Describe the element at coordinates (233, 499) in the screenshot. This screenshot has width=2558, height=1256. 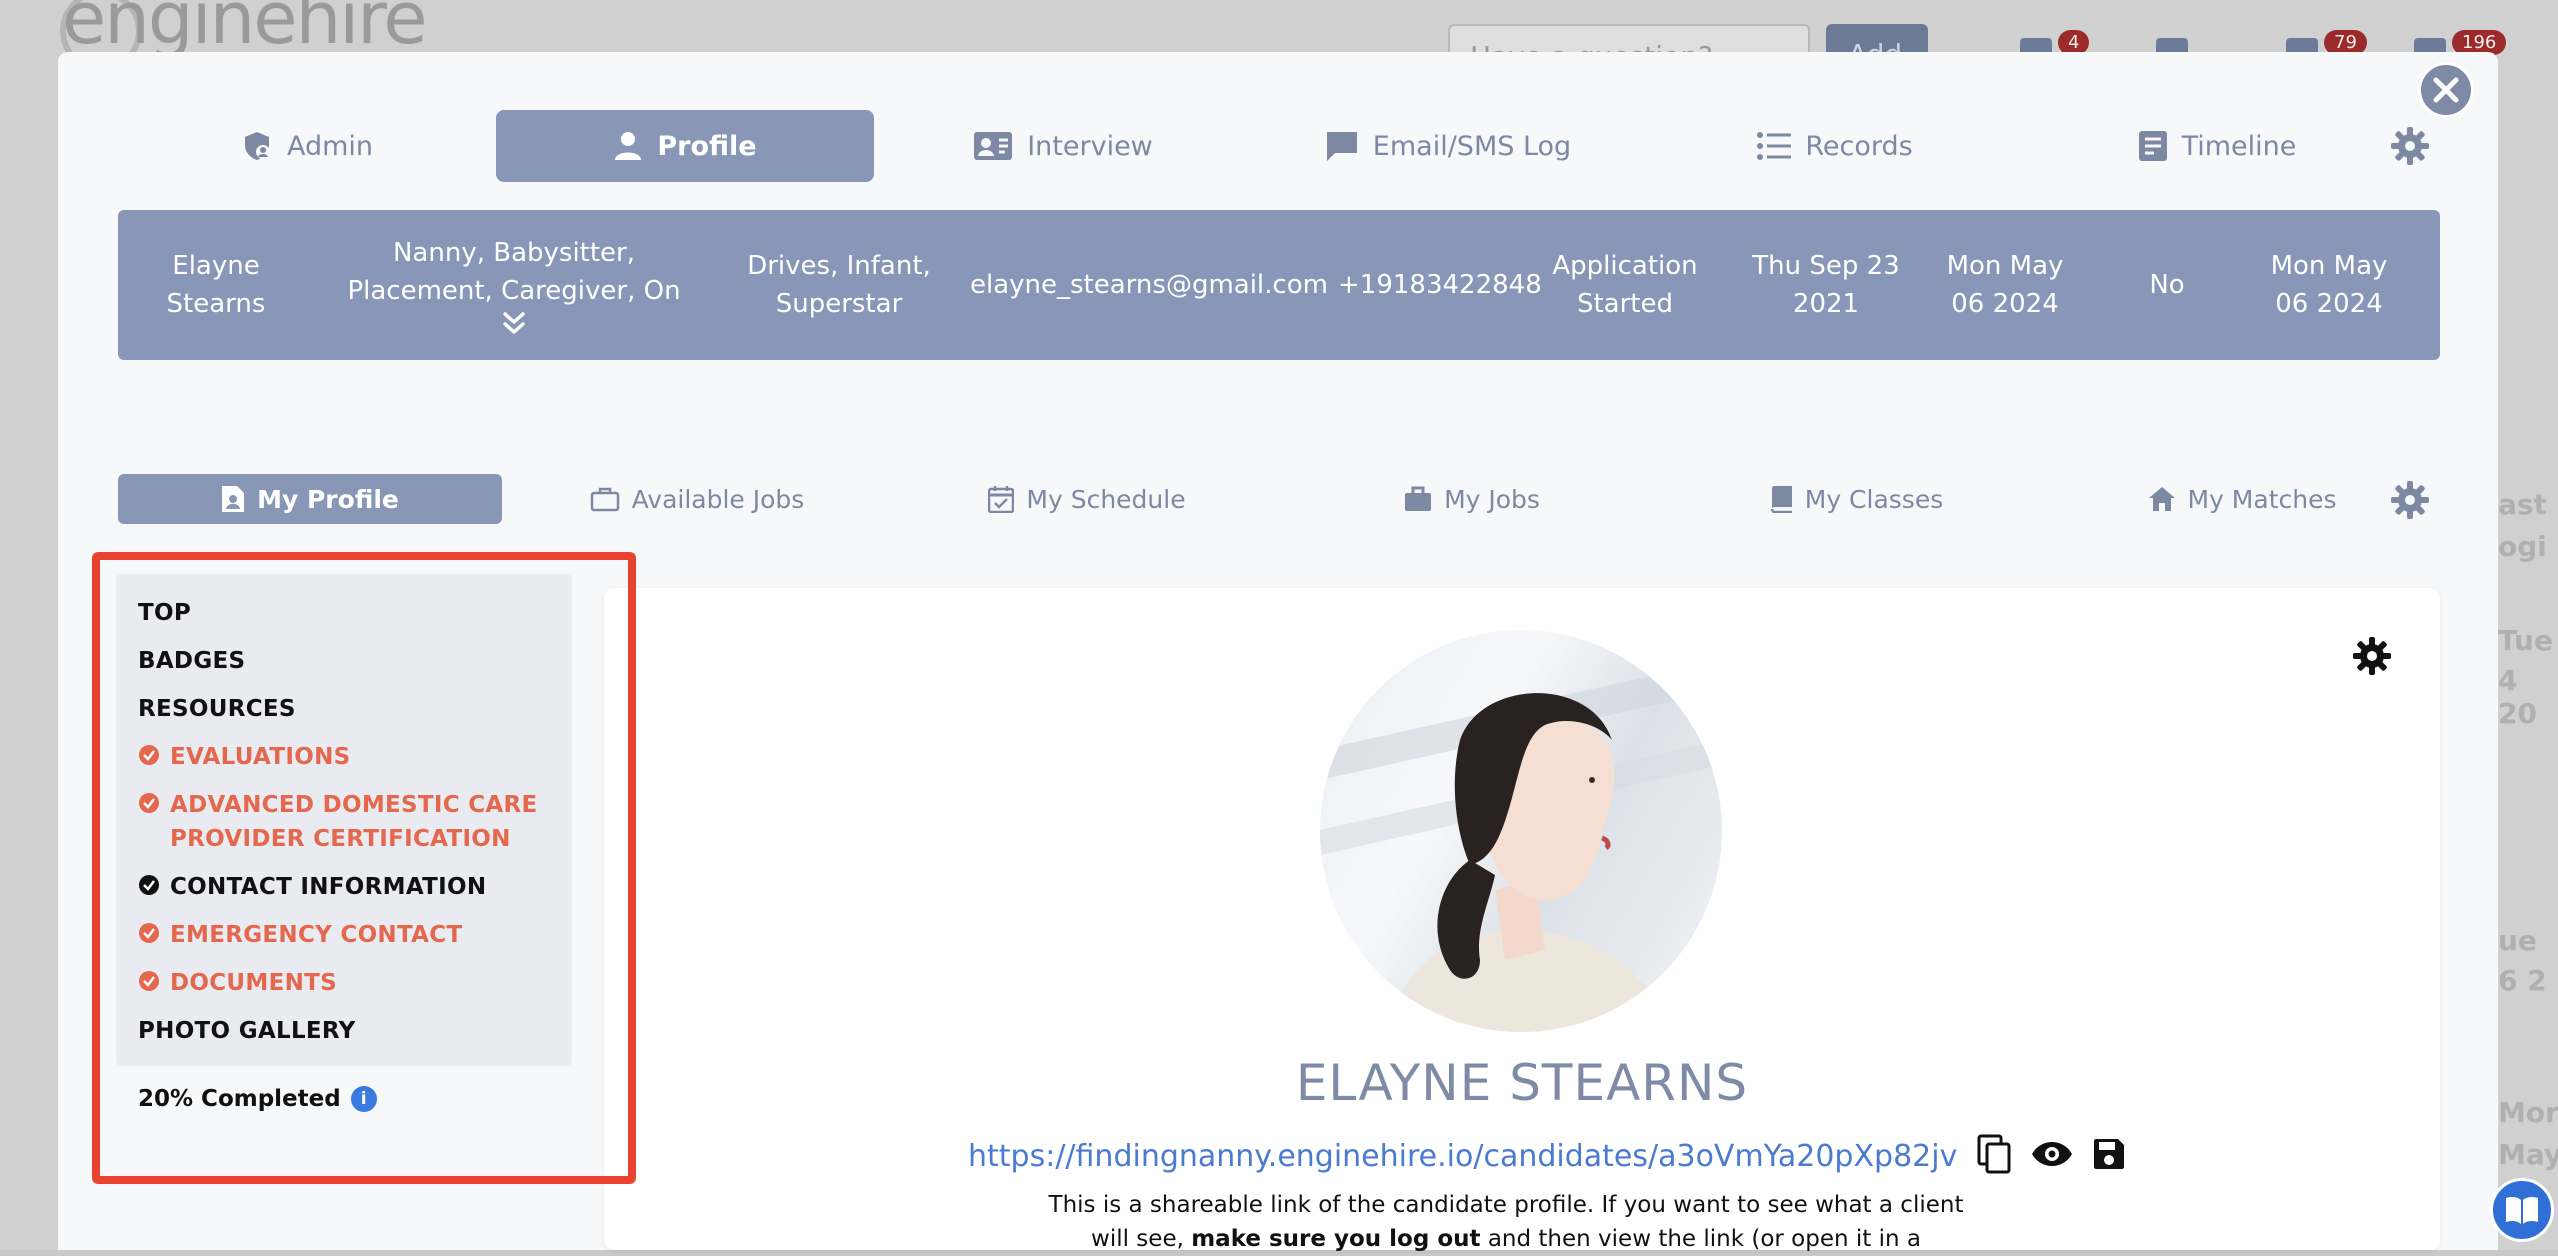
I see `profile-doc-icon` at that location.